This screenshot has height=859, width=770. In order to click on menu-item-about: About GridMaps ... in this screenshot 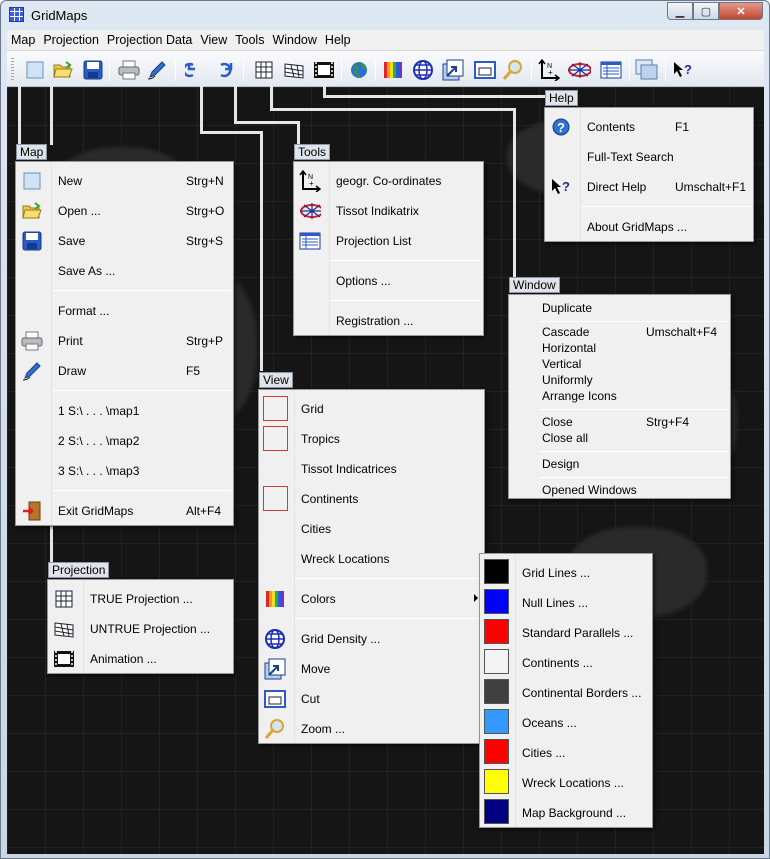, I will do `click(649, 227)`.